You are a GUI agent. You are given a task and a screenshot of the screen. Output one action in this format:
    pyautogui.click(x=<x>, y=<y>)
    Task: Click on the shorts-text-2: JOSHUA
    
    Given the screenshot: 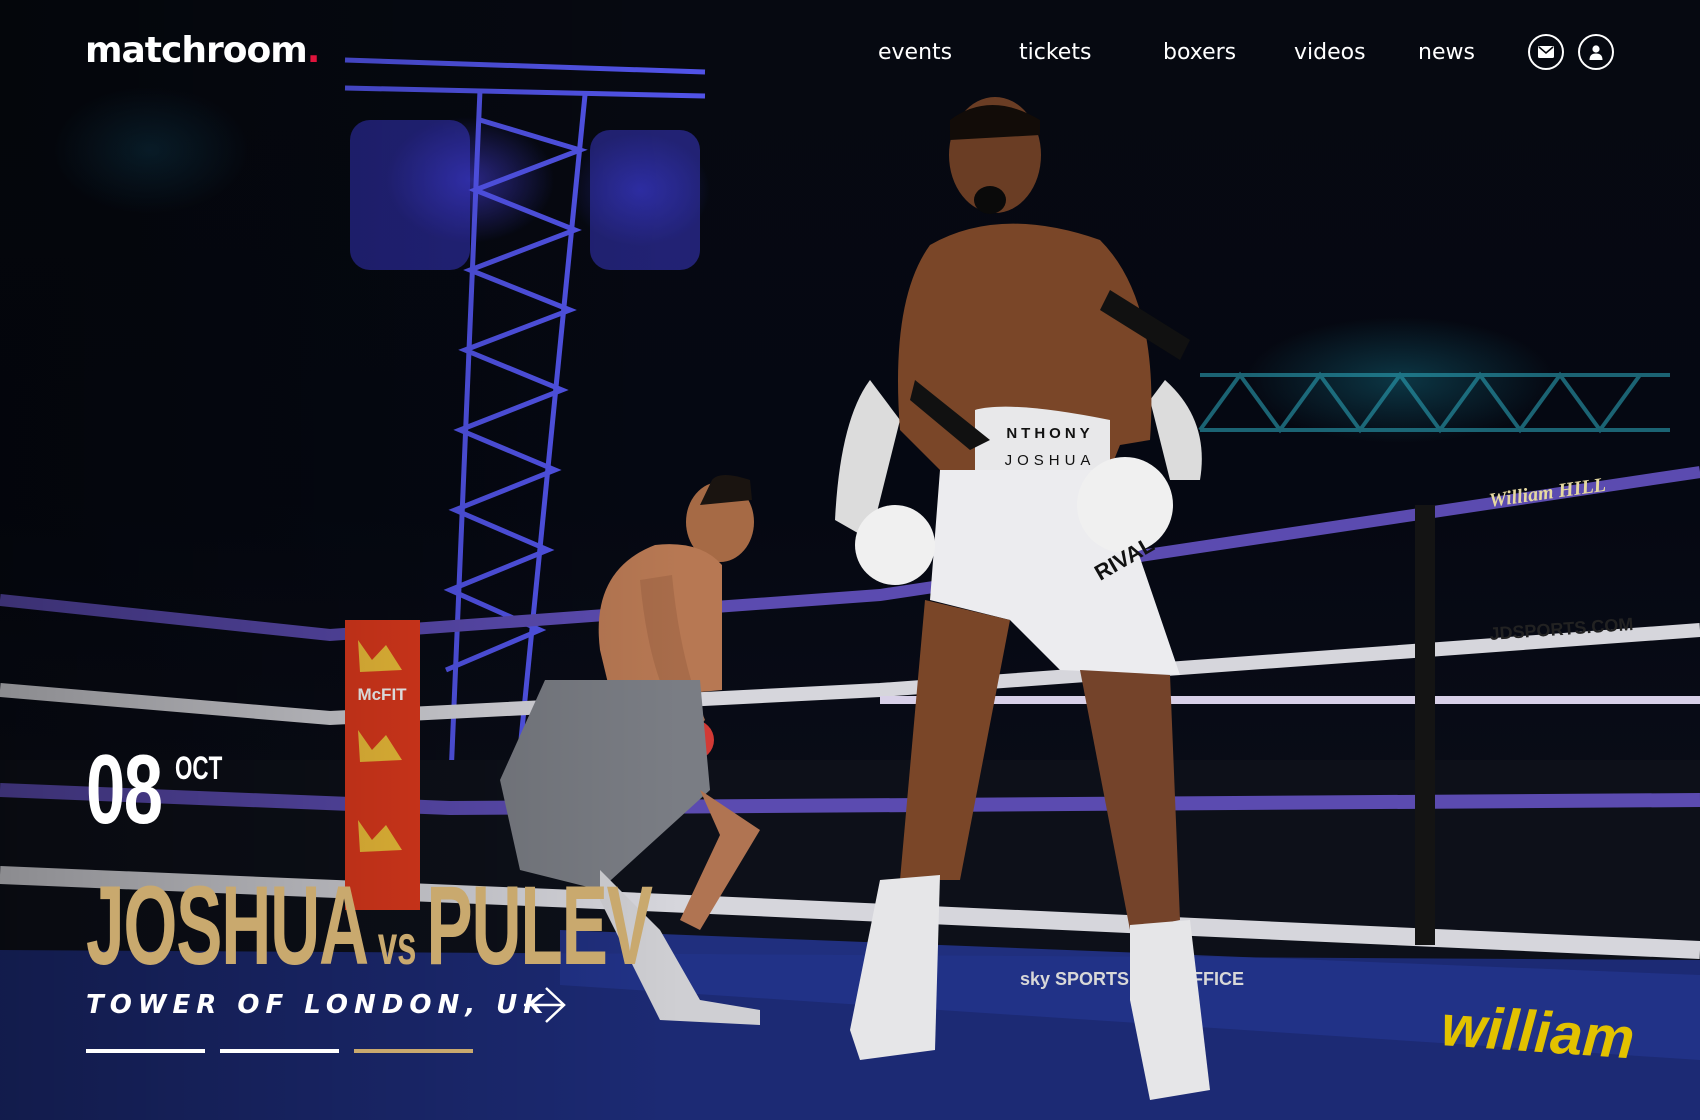 What is the action you would take?
    pyautogui.click(x=1050, y=460)
    